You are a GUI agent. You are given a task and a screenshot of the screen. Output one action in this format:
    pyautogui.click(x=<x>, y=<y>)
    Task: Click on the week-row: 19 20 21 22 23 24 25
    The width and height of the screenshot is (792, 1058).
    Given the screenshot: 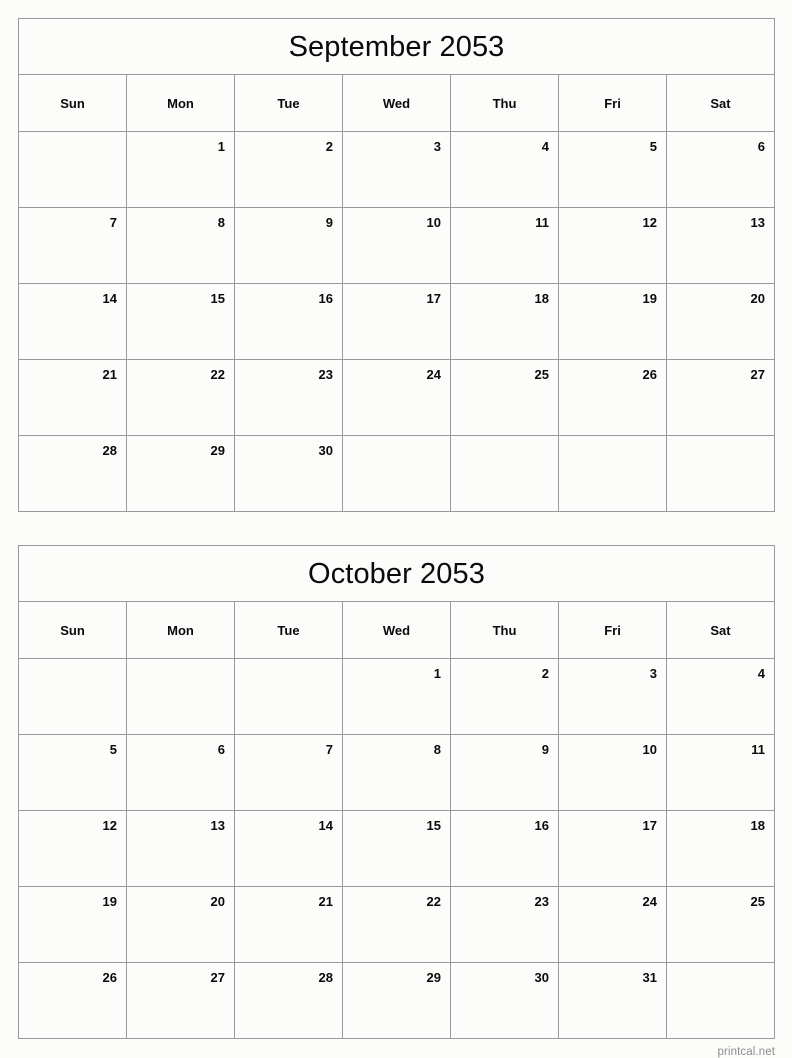 What is the action you would take?
    pyautogui.click(x=396, y=925)
    